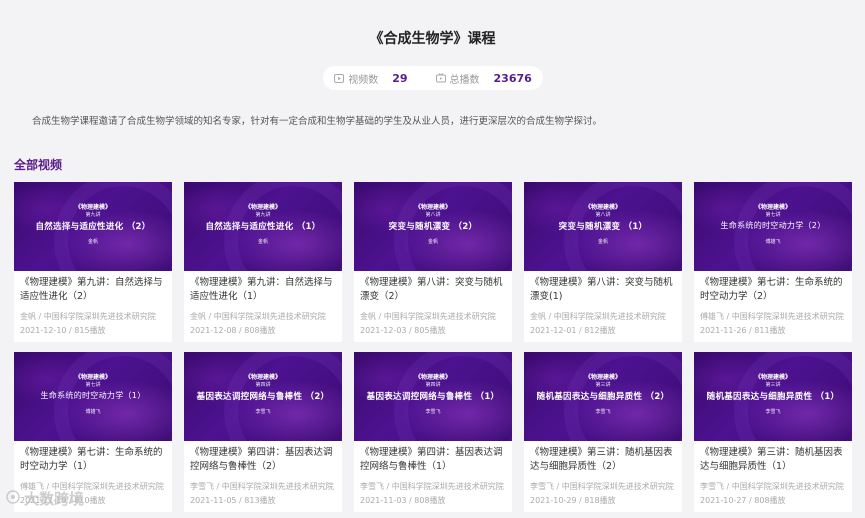 The width and height of the screenshot is (865, 518). What do you see at coordinates (743, 330) in the screenshot?
I see `video-date-plays: 2021-11-26 / 811播放` at bounding box center [743, 330].